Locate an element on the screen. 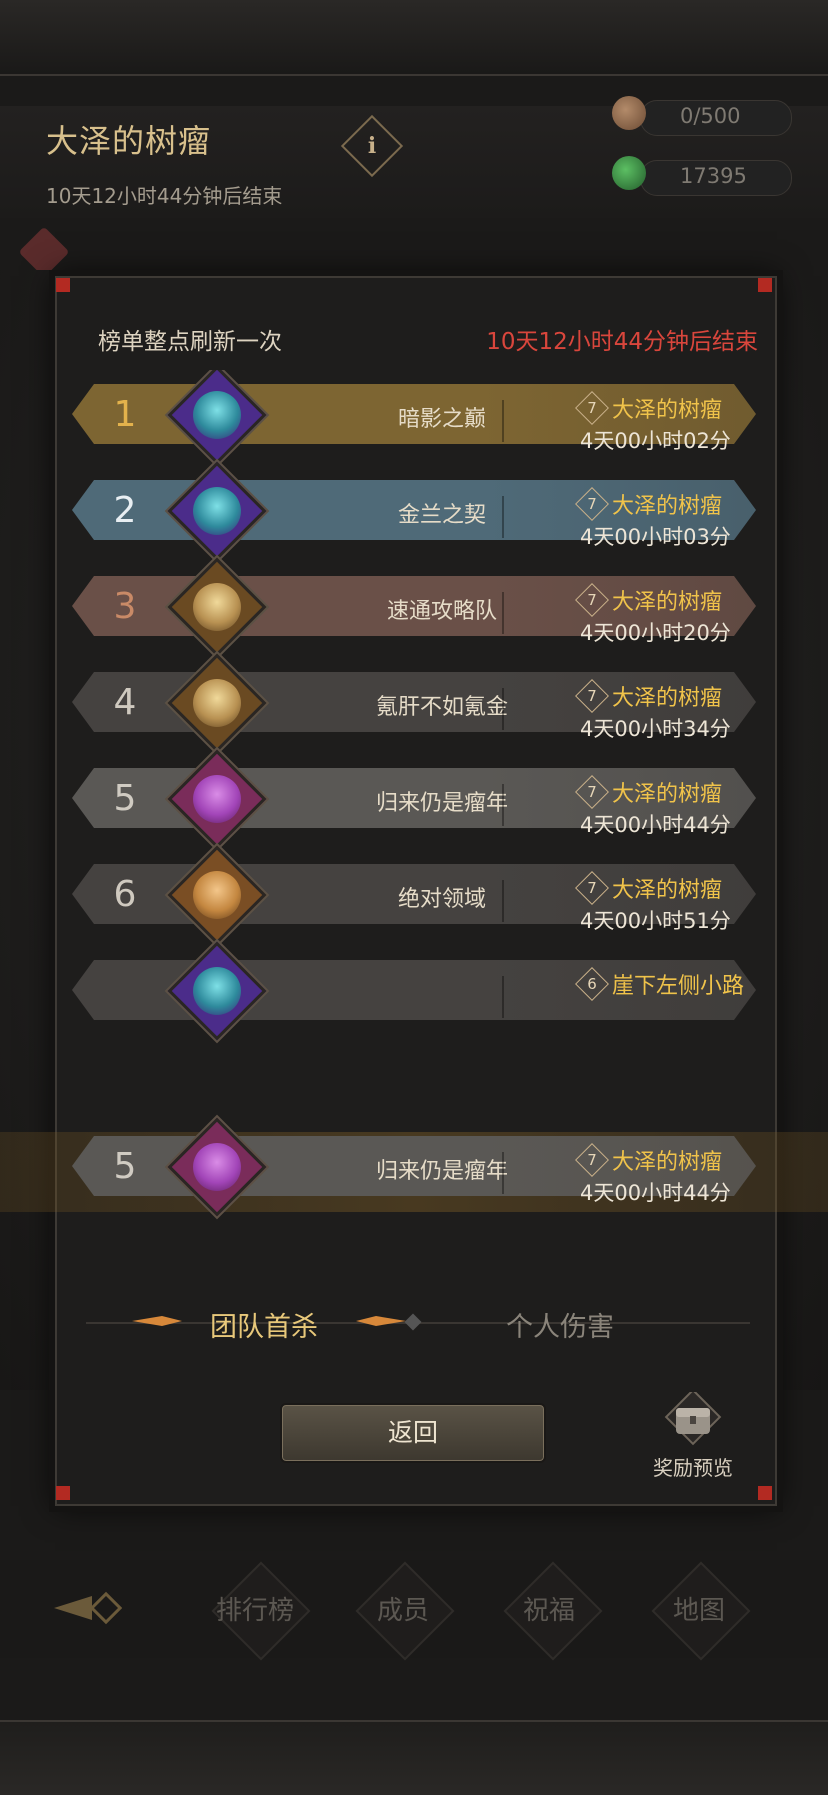 Image resolution: width=828 pixels, height=1795 pixels. my-rank-row-host: 5 归来仍是瘤年 7 大泽的树瘤 4天00小时44分 is located at coordinates (414, 1167).